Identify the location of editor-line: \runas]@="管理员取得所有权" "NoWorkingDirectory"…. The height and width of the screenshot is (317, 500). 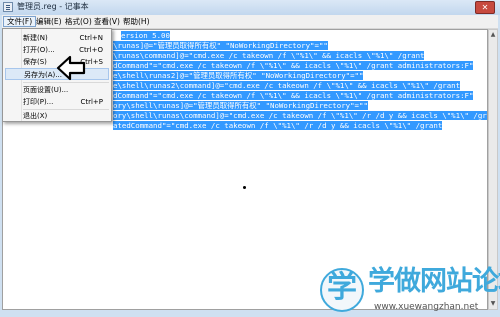
(220, 45).